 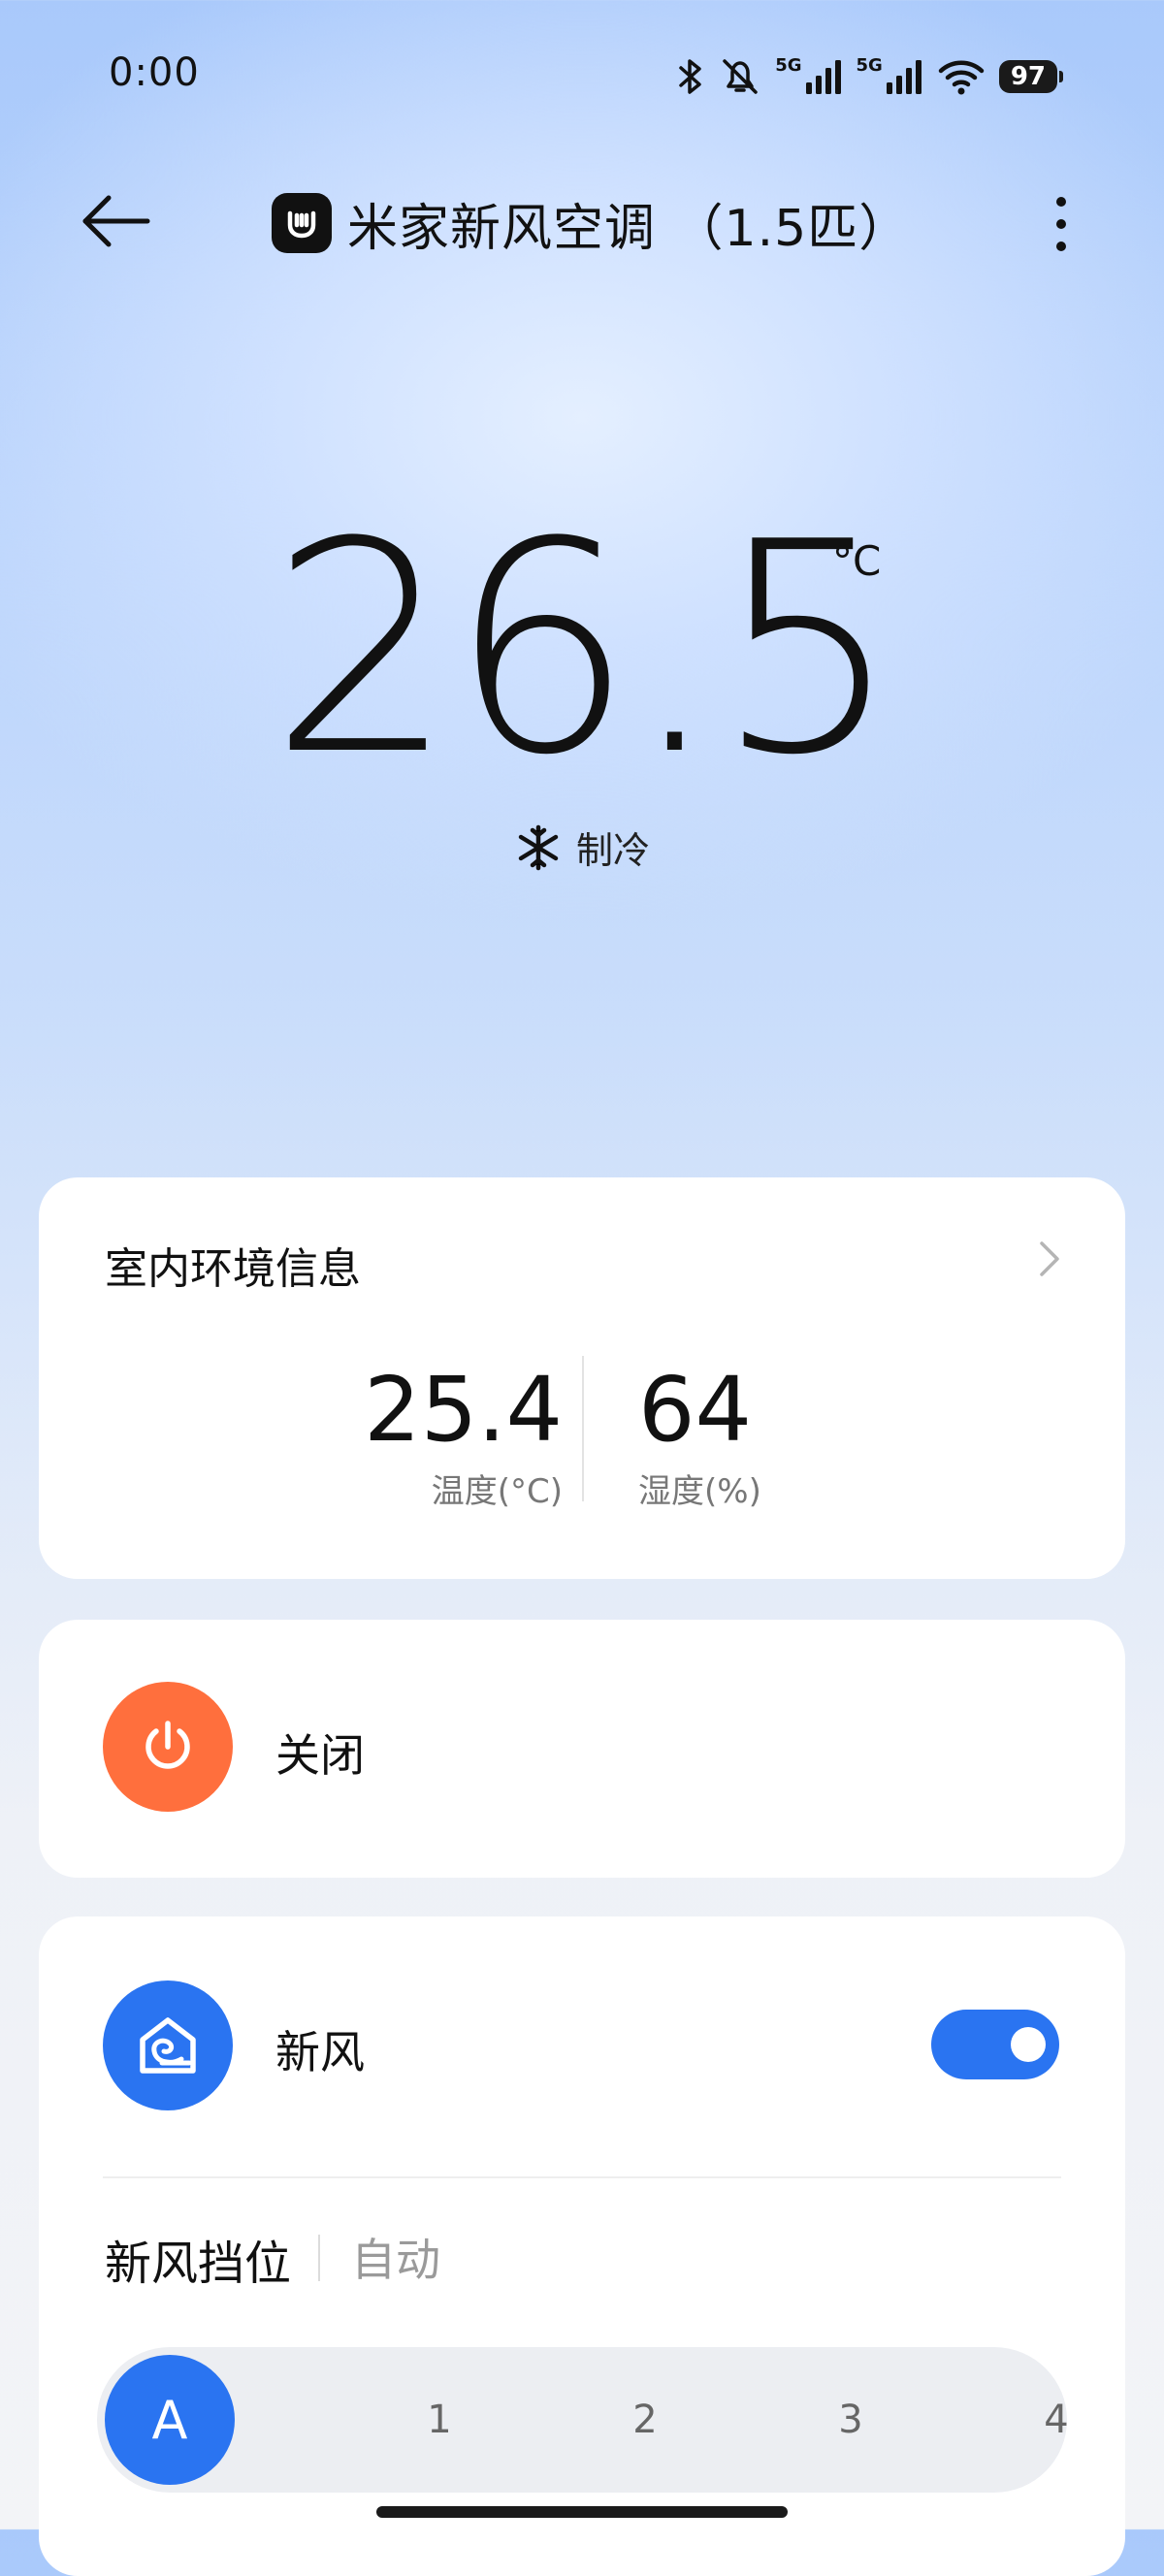 I want to click on target-temperature: 26.5, so click(x=582, y=649).